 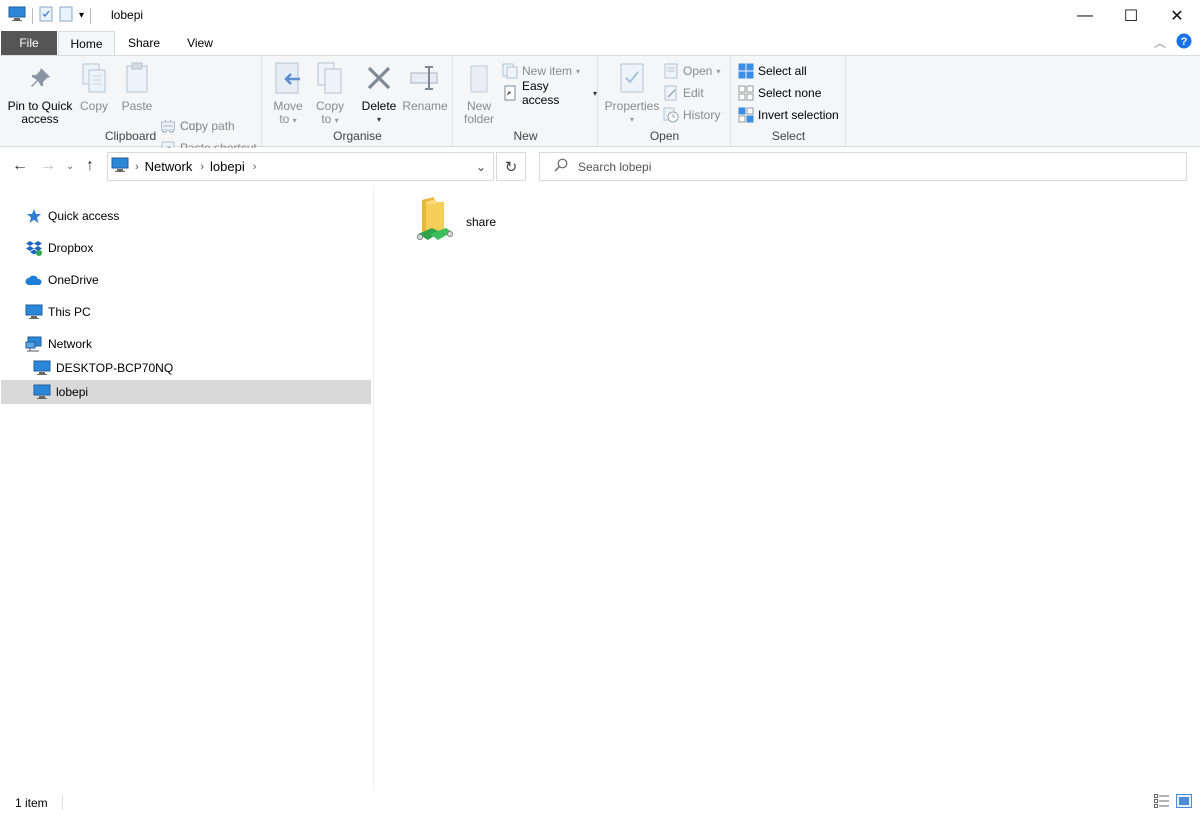 What do you see at coordinates (788, 136) in the screenshot?
I see `select-group-label: Select` at bounding box center [788, 136].